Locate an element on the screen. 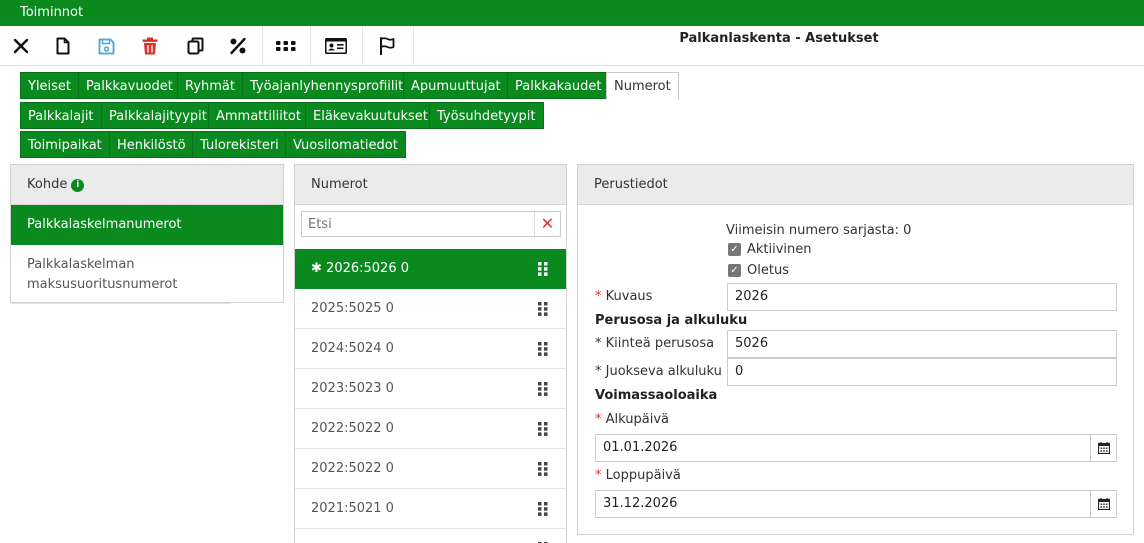 Image resolution: width=1144 pixels, height=543 pixels. tab-apumuuttujat: Apumuuttujat is located at coordinates (456, 85).